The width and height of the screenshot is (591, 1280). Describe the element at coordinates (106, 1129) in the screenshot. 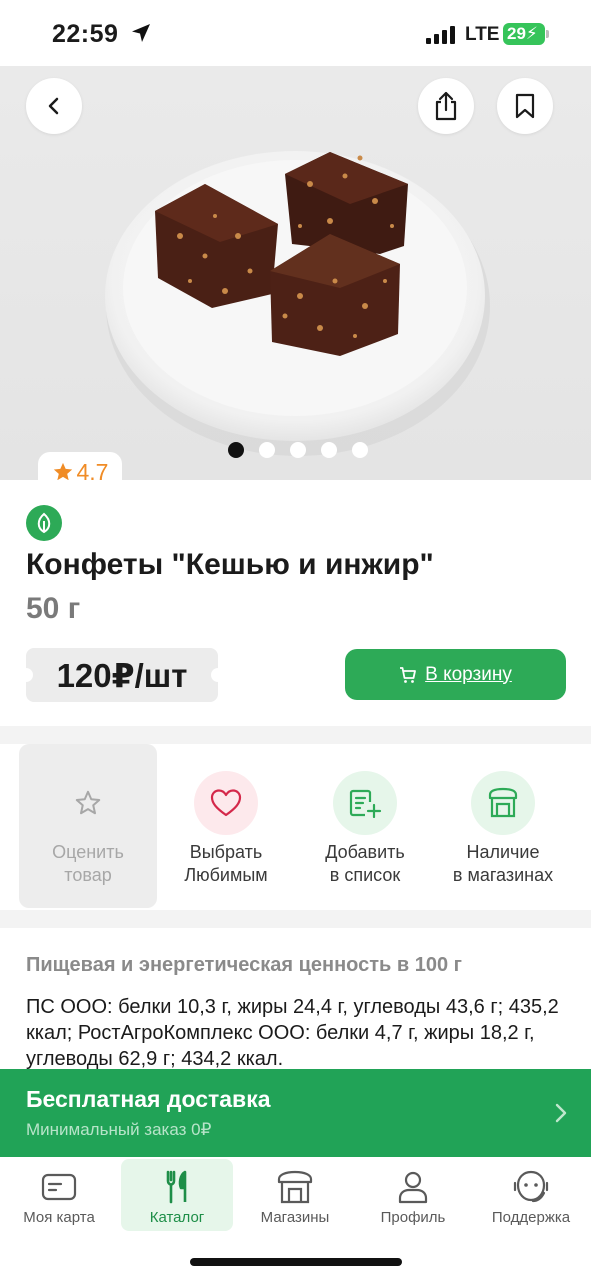

I see `min-order-label: Минимальный заказ` at that location.